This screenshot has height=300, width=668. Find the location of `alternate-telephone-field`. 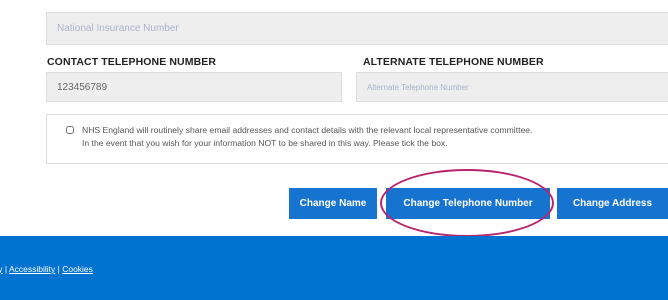

alternate-telephone-field is located at coordinates (512, 87).